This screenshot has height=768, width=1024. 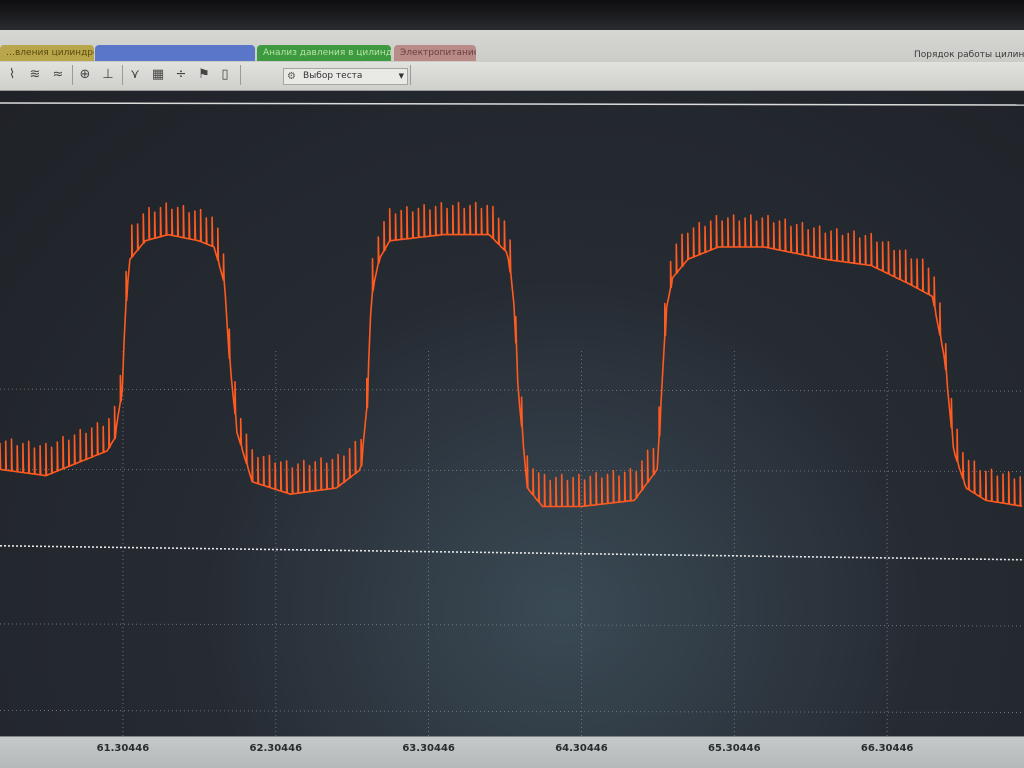 I want to click on marker-flag-icon: ⚑, so click(x=204, y=75).